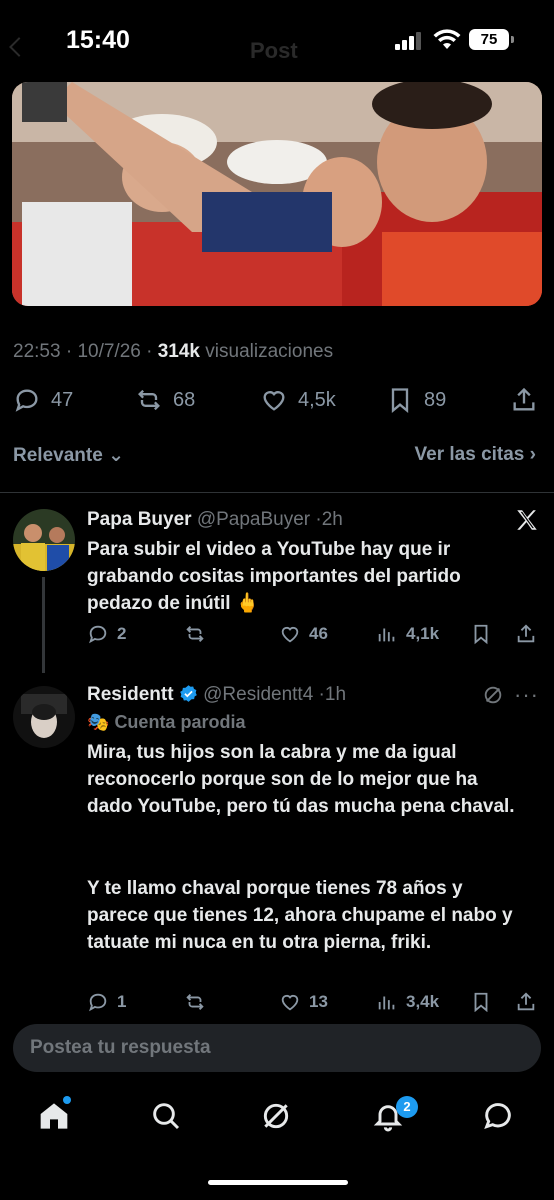 The width and height of the screenshot is (554, 1200). What do you see at coordinates (447, 39) in the screenshot?
I see `wifi-icon` at bounding box center [447, 39].